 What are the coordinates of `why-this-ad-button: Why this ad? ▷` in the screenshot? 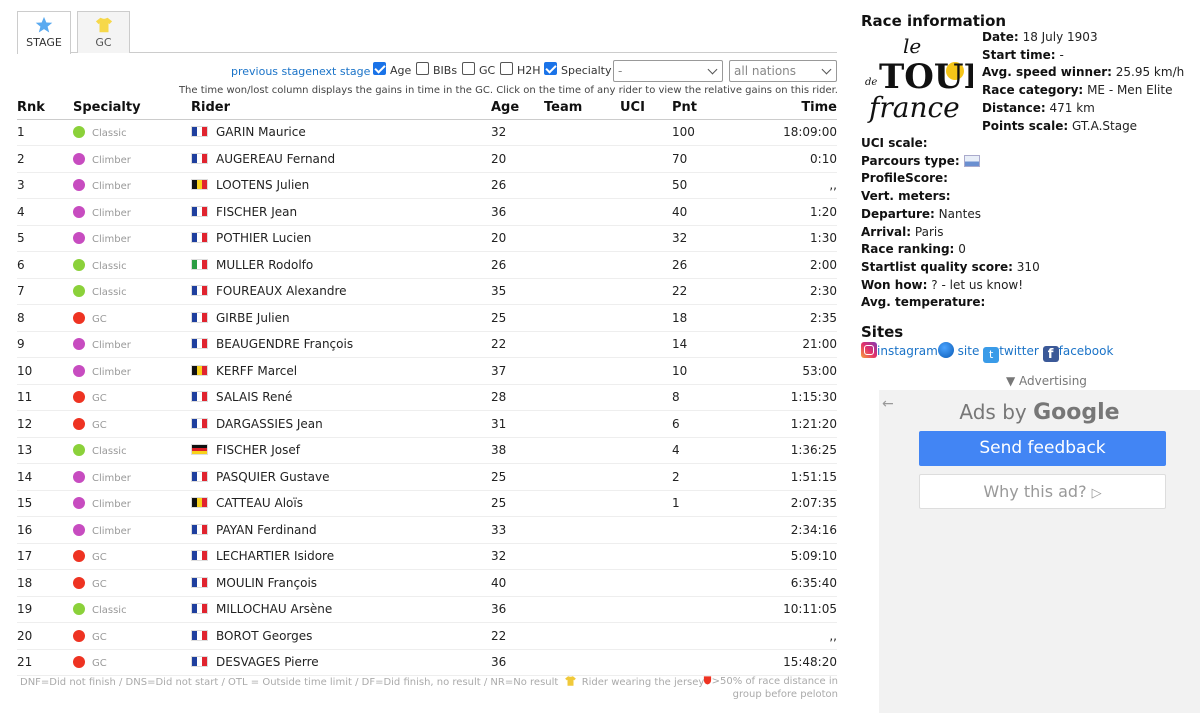 It's located at (1042, 491).